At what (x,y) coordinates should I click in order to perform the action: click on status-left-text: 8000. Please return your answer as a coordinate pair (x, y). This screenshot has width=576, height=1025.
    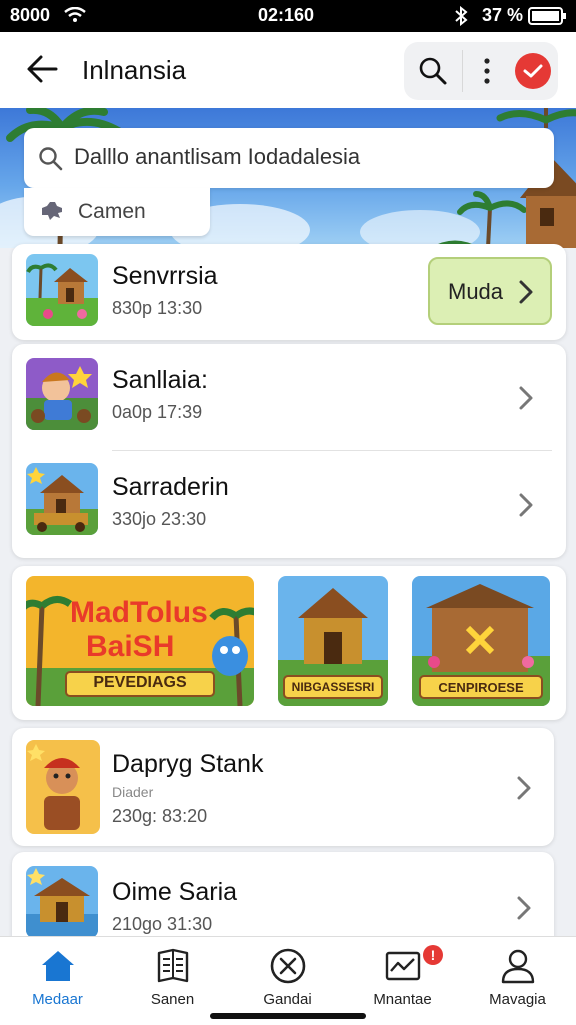
    Looking at the image, I should click on (30, 15).